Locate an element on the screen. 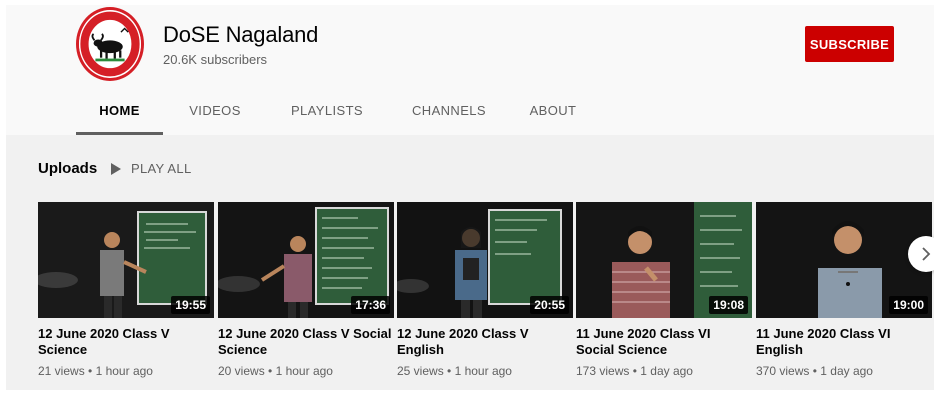 This screenshot has width=934, height=394. video-title: 11 June 2020 Class VI Social Science is located at coordinates (664, 342).